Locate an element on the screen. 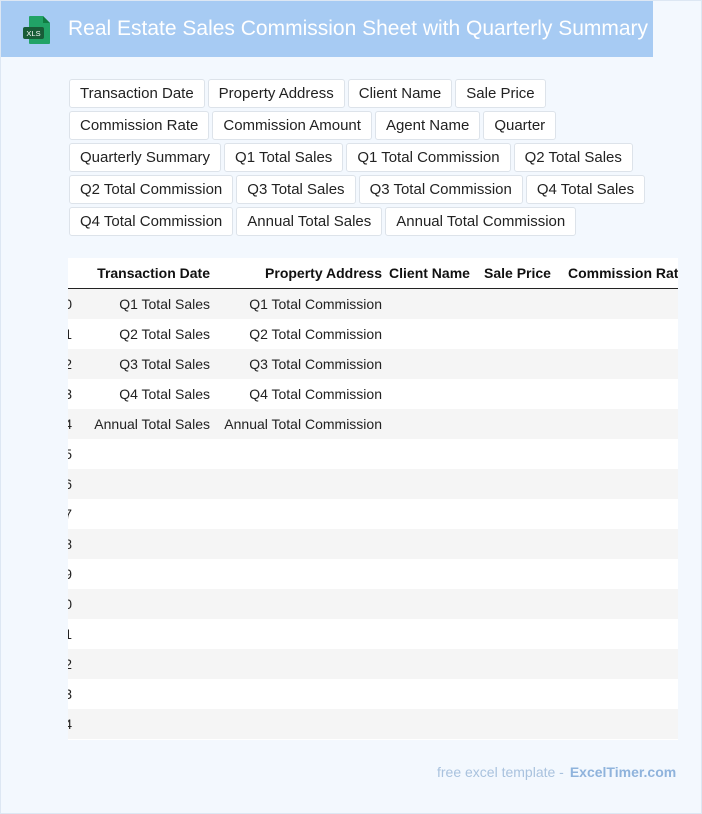  table-cell: Q2 Total Sales is located at coordinates (142, 334).